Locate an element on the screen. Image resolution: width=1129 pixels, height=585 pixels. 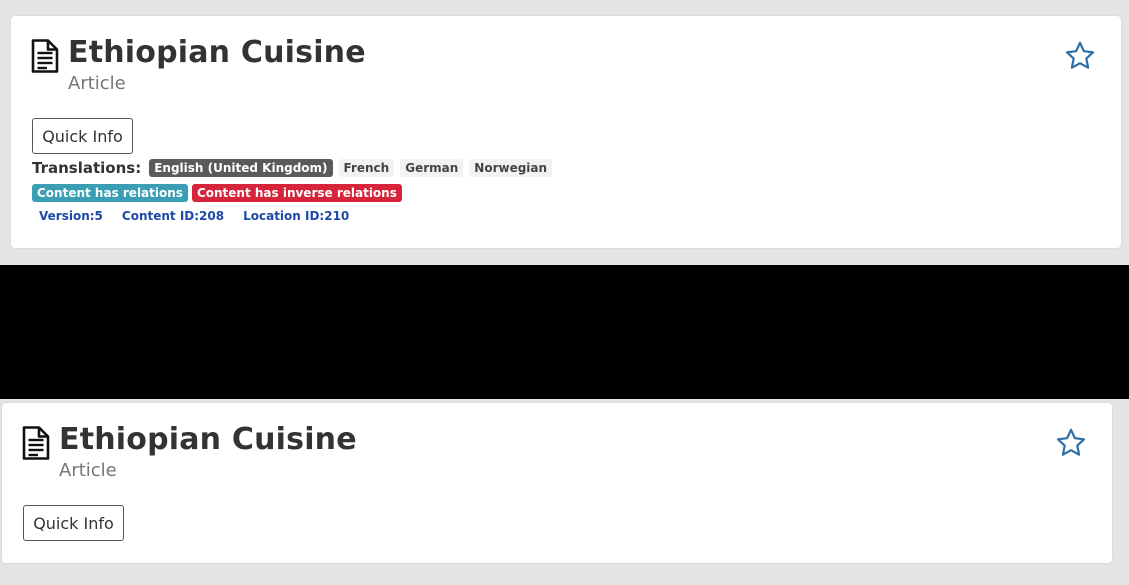
relations-badge: Content has relations is located at coordinates (110, 193).